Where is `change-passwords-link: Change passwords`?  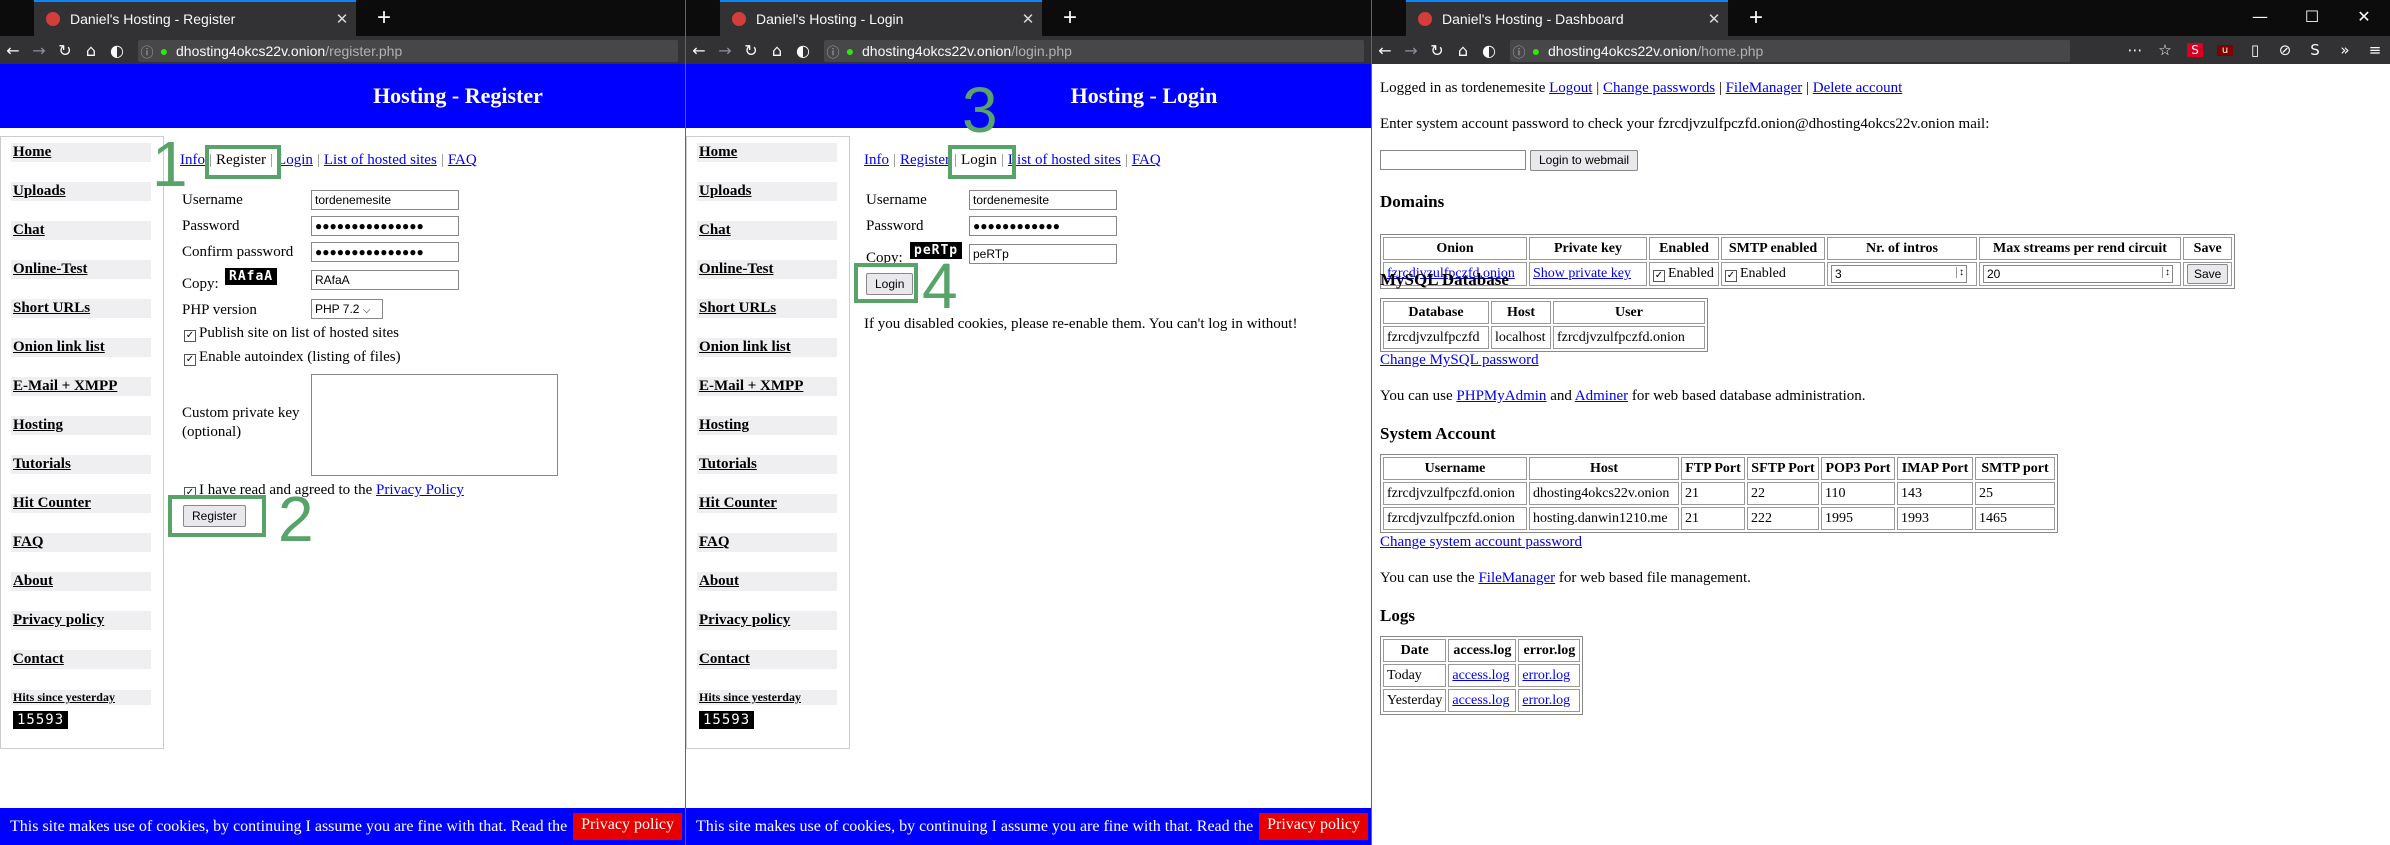 change-passwords-link: Change passwords is located at coordinates (1659, 88).